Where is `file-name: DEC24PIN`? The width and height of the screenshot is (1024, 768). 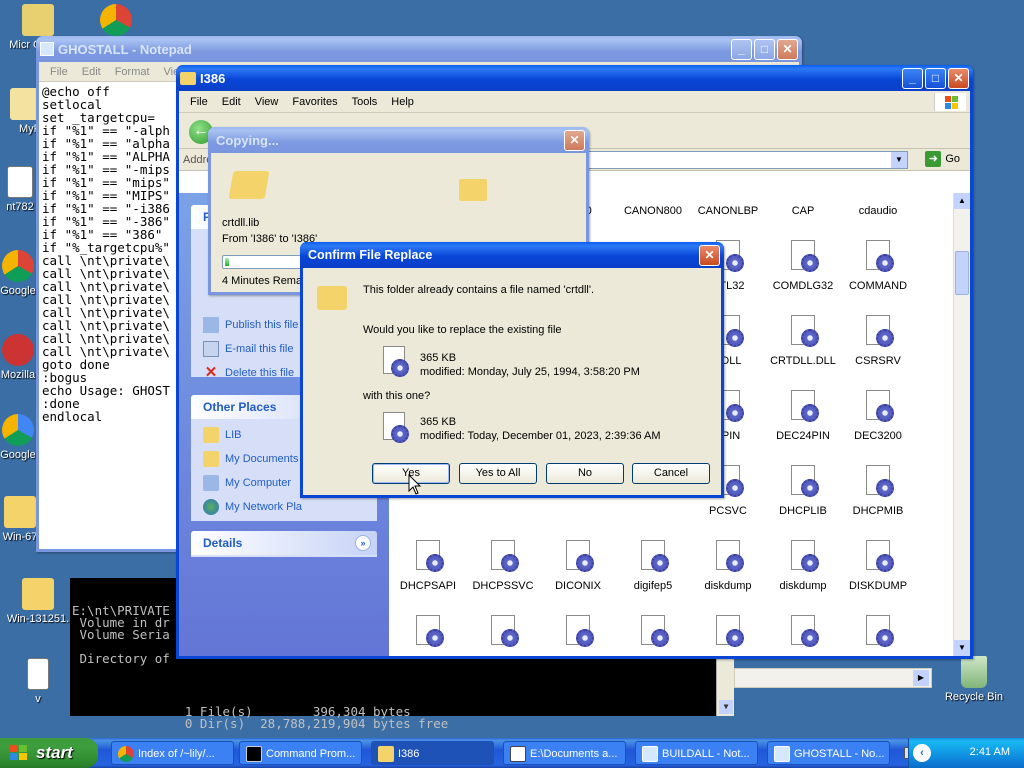 file-name: DEC24PIN is located at coordinates (803, 436).